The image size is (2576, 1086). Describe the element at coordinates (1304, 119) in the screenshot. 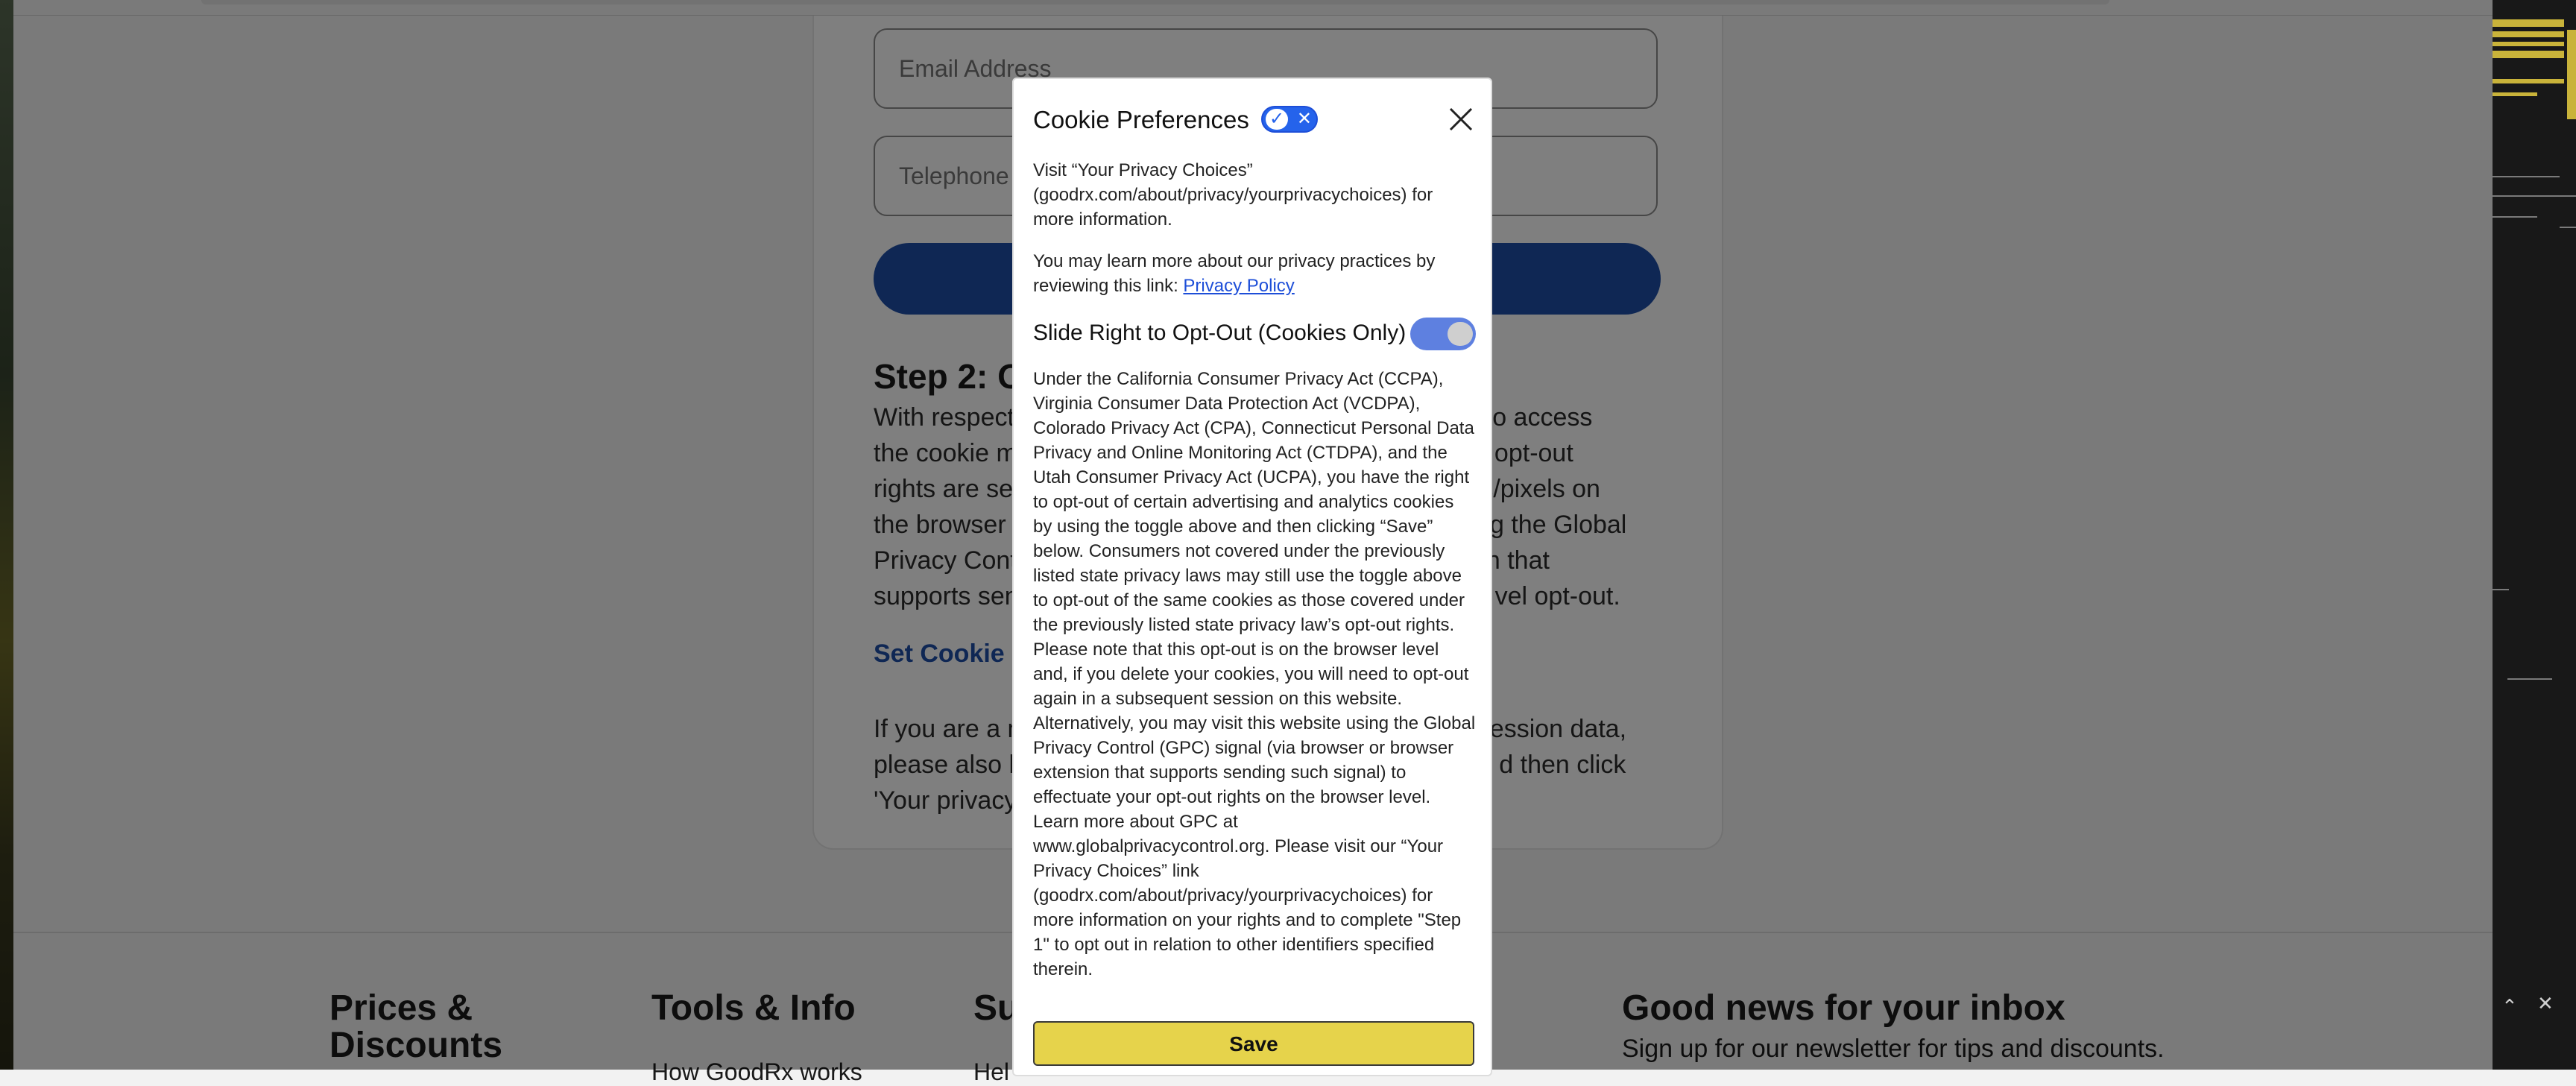

I see `x-icon: ✕` at that location.